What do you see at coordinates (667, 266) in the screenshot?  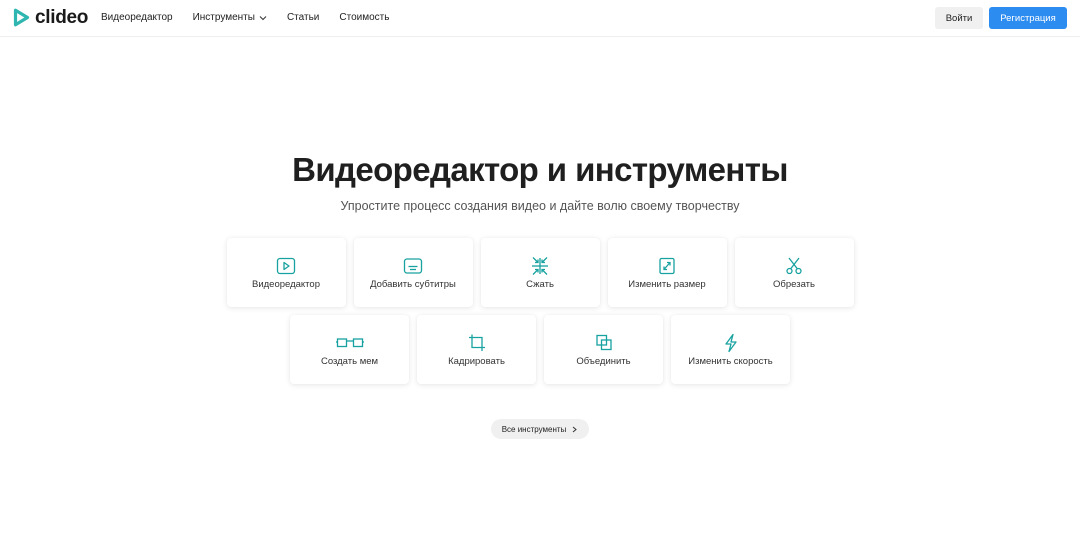 I see `resize-icon` at bounding box center [667, 266].